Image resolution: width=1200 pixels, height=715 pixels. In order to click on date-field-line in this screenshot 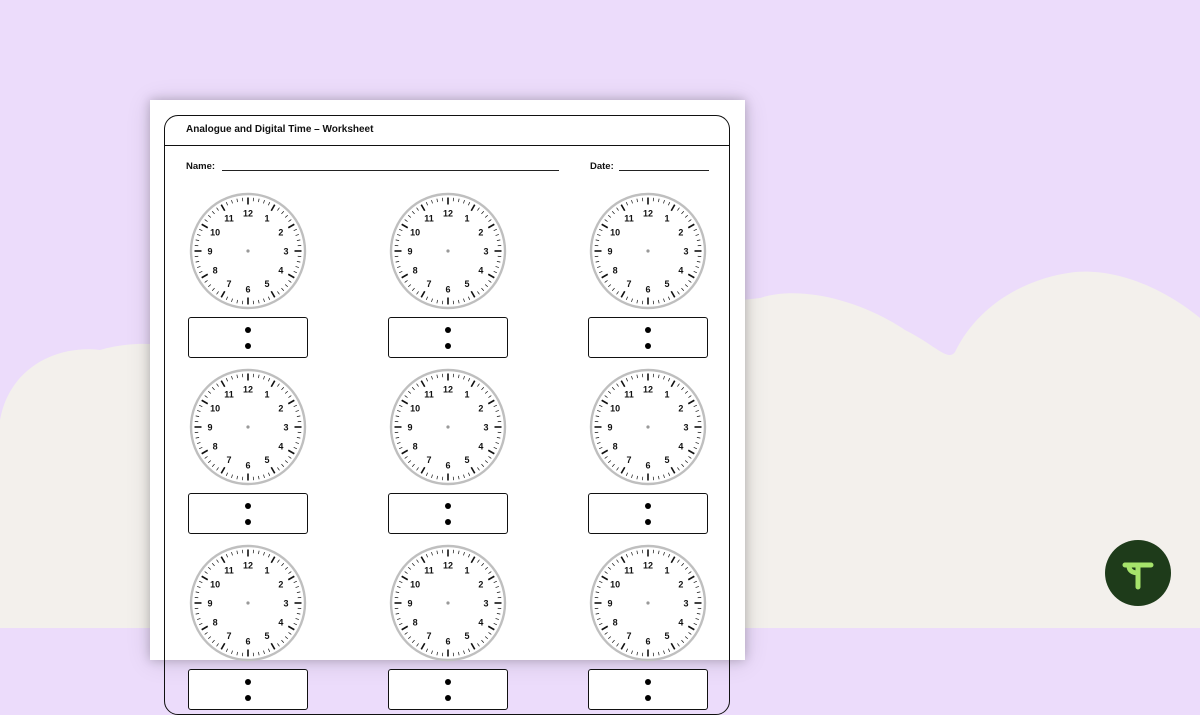, I will do `click(664, 170)`.